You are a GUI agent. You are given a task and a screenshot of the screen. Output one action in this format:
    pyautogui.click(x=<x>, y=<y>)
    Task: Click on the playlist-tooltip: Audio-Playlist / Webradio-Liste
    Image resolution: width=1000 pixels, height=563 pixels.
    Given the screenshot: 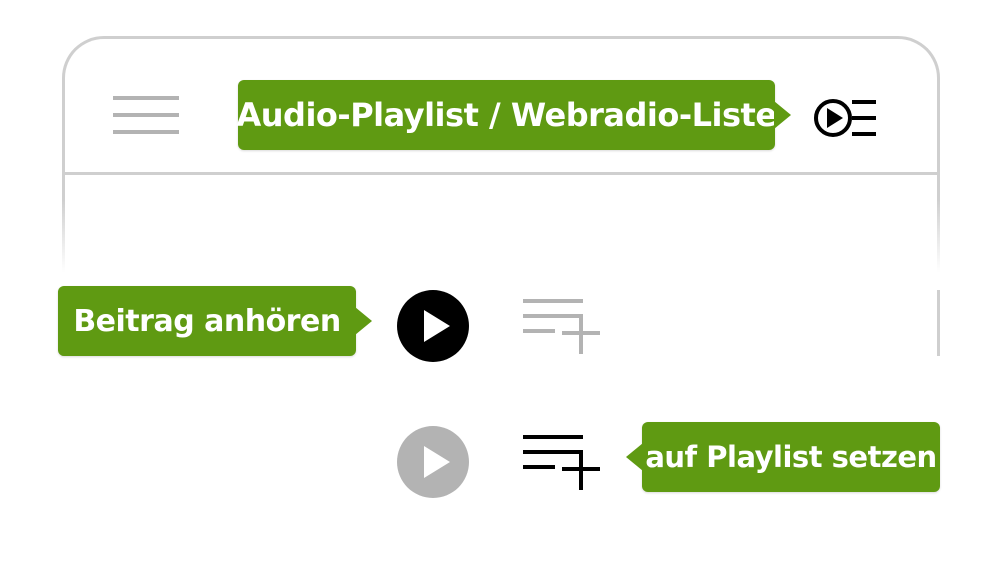 What is the action you would take?
    pyautogui.click(x=513, y=115)
    